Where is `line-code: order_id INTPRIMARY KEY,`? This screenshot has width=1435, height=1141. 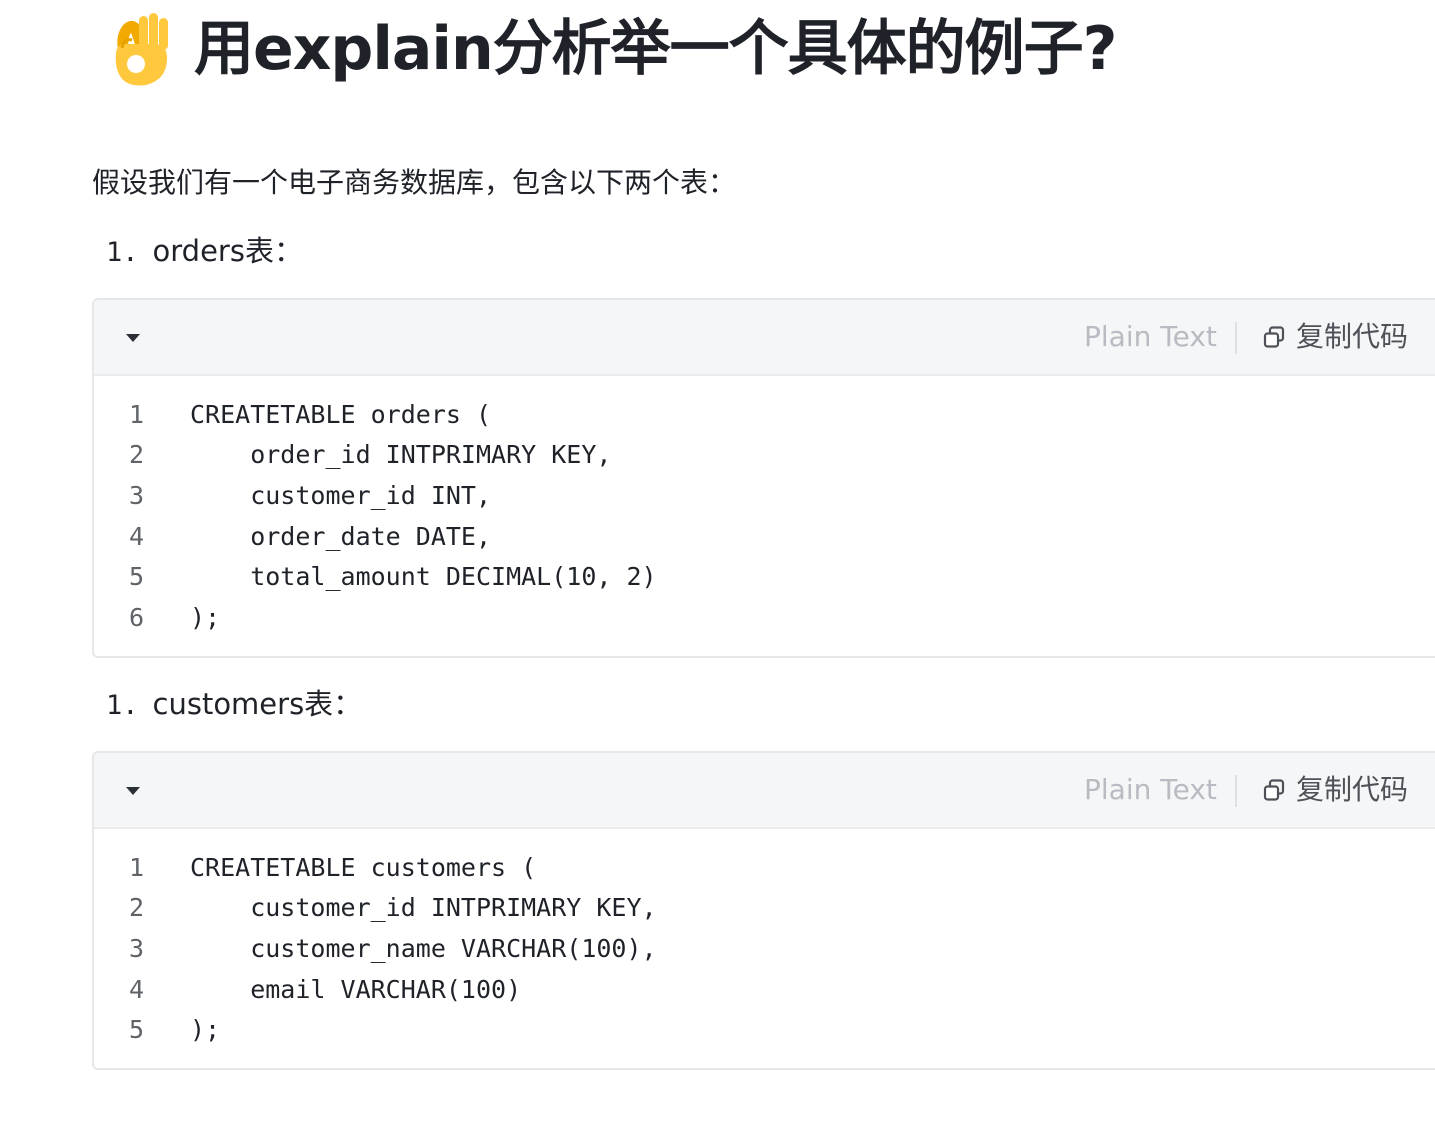
line-code: order_id INTPRIMARY KEY, is located at coordinates (401, 455).